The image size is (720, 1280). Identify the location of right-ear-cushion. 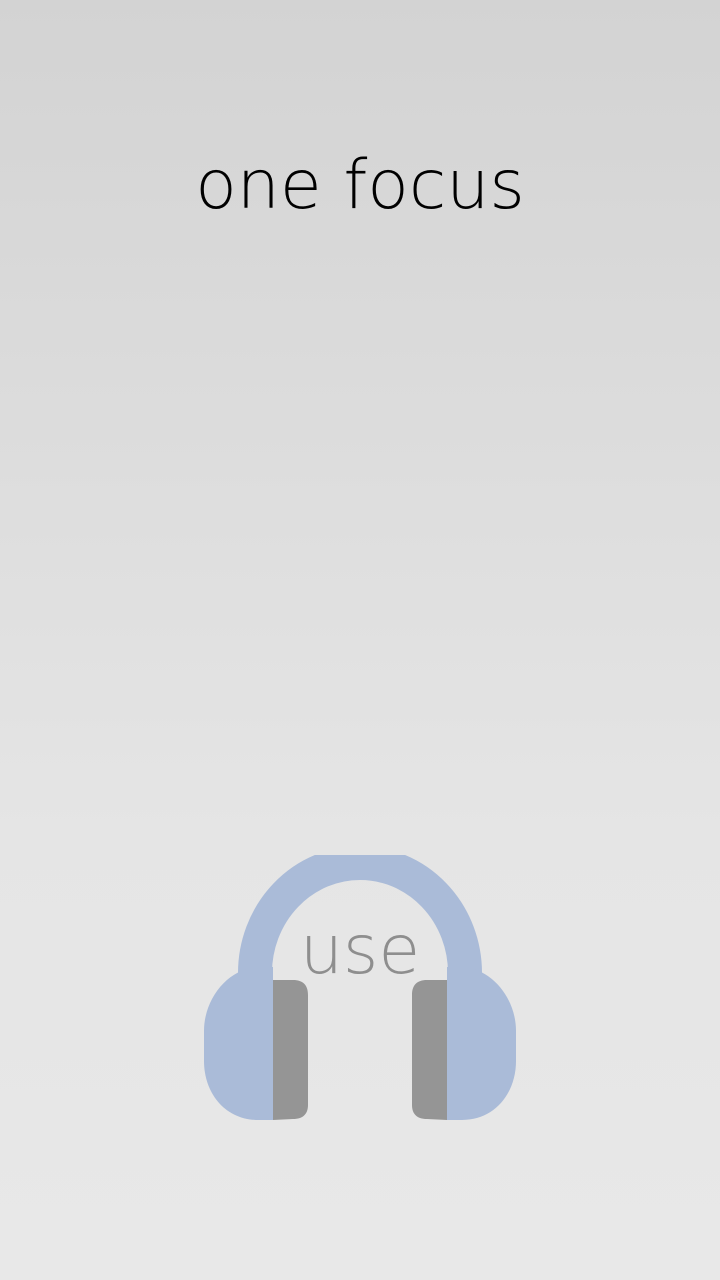
(429, 1050).